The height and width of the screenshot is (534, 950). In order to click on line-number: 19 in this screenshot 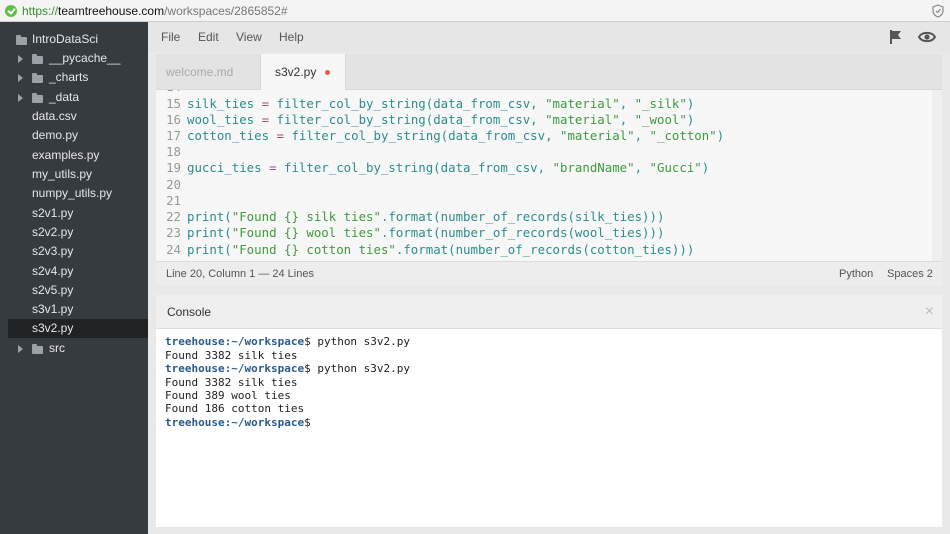, I will do `click(173, 167)`.